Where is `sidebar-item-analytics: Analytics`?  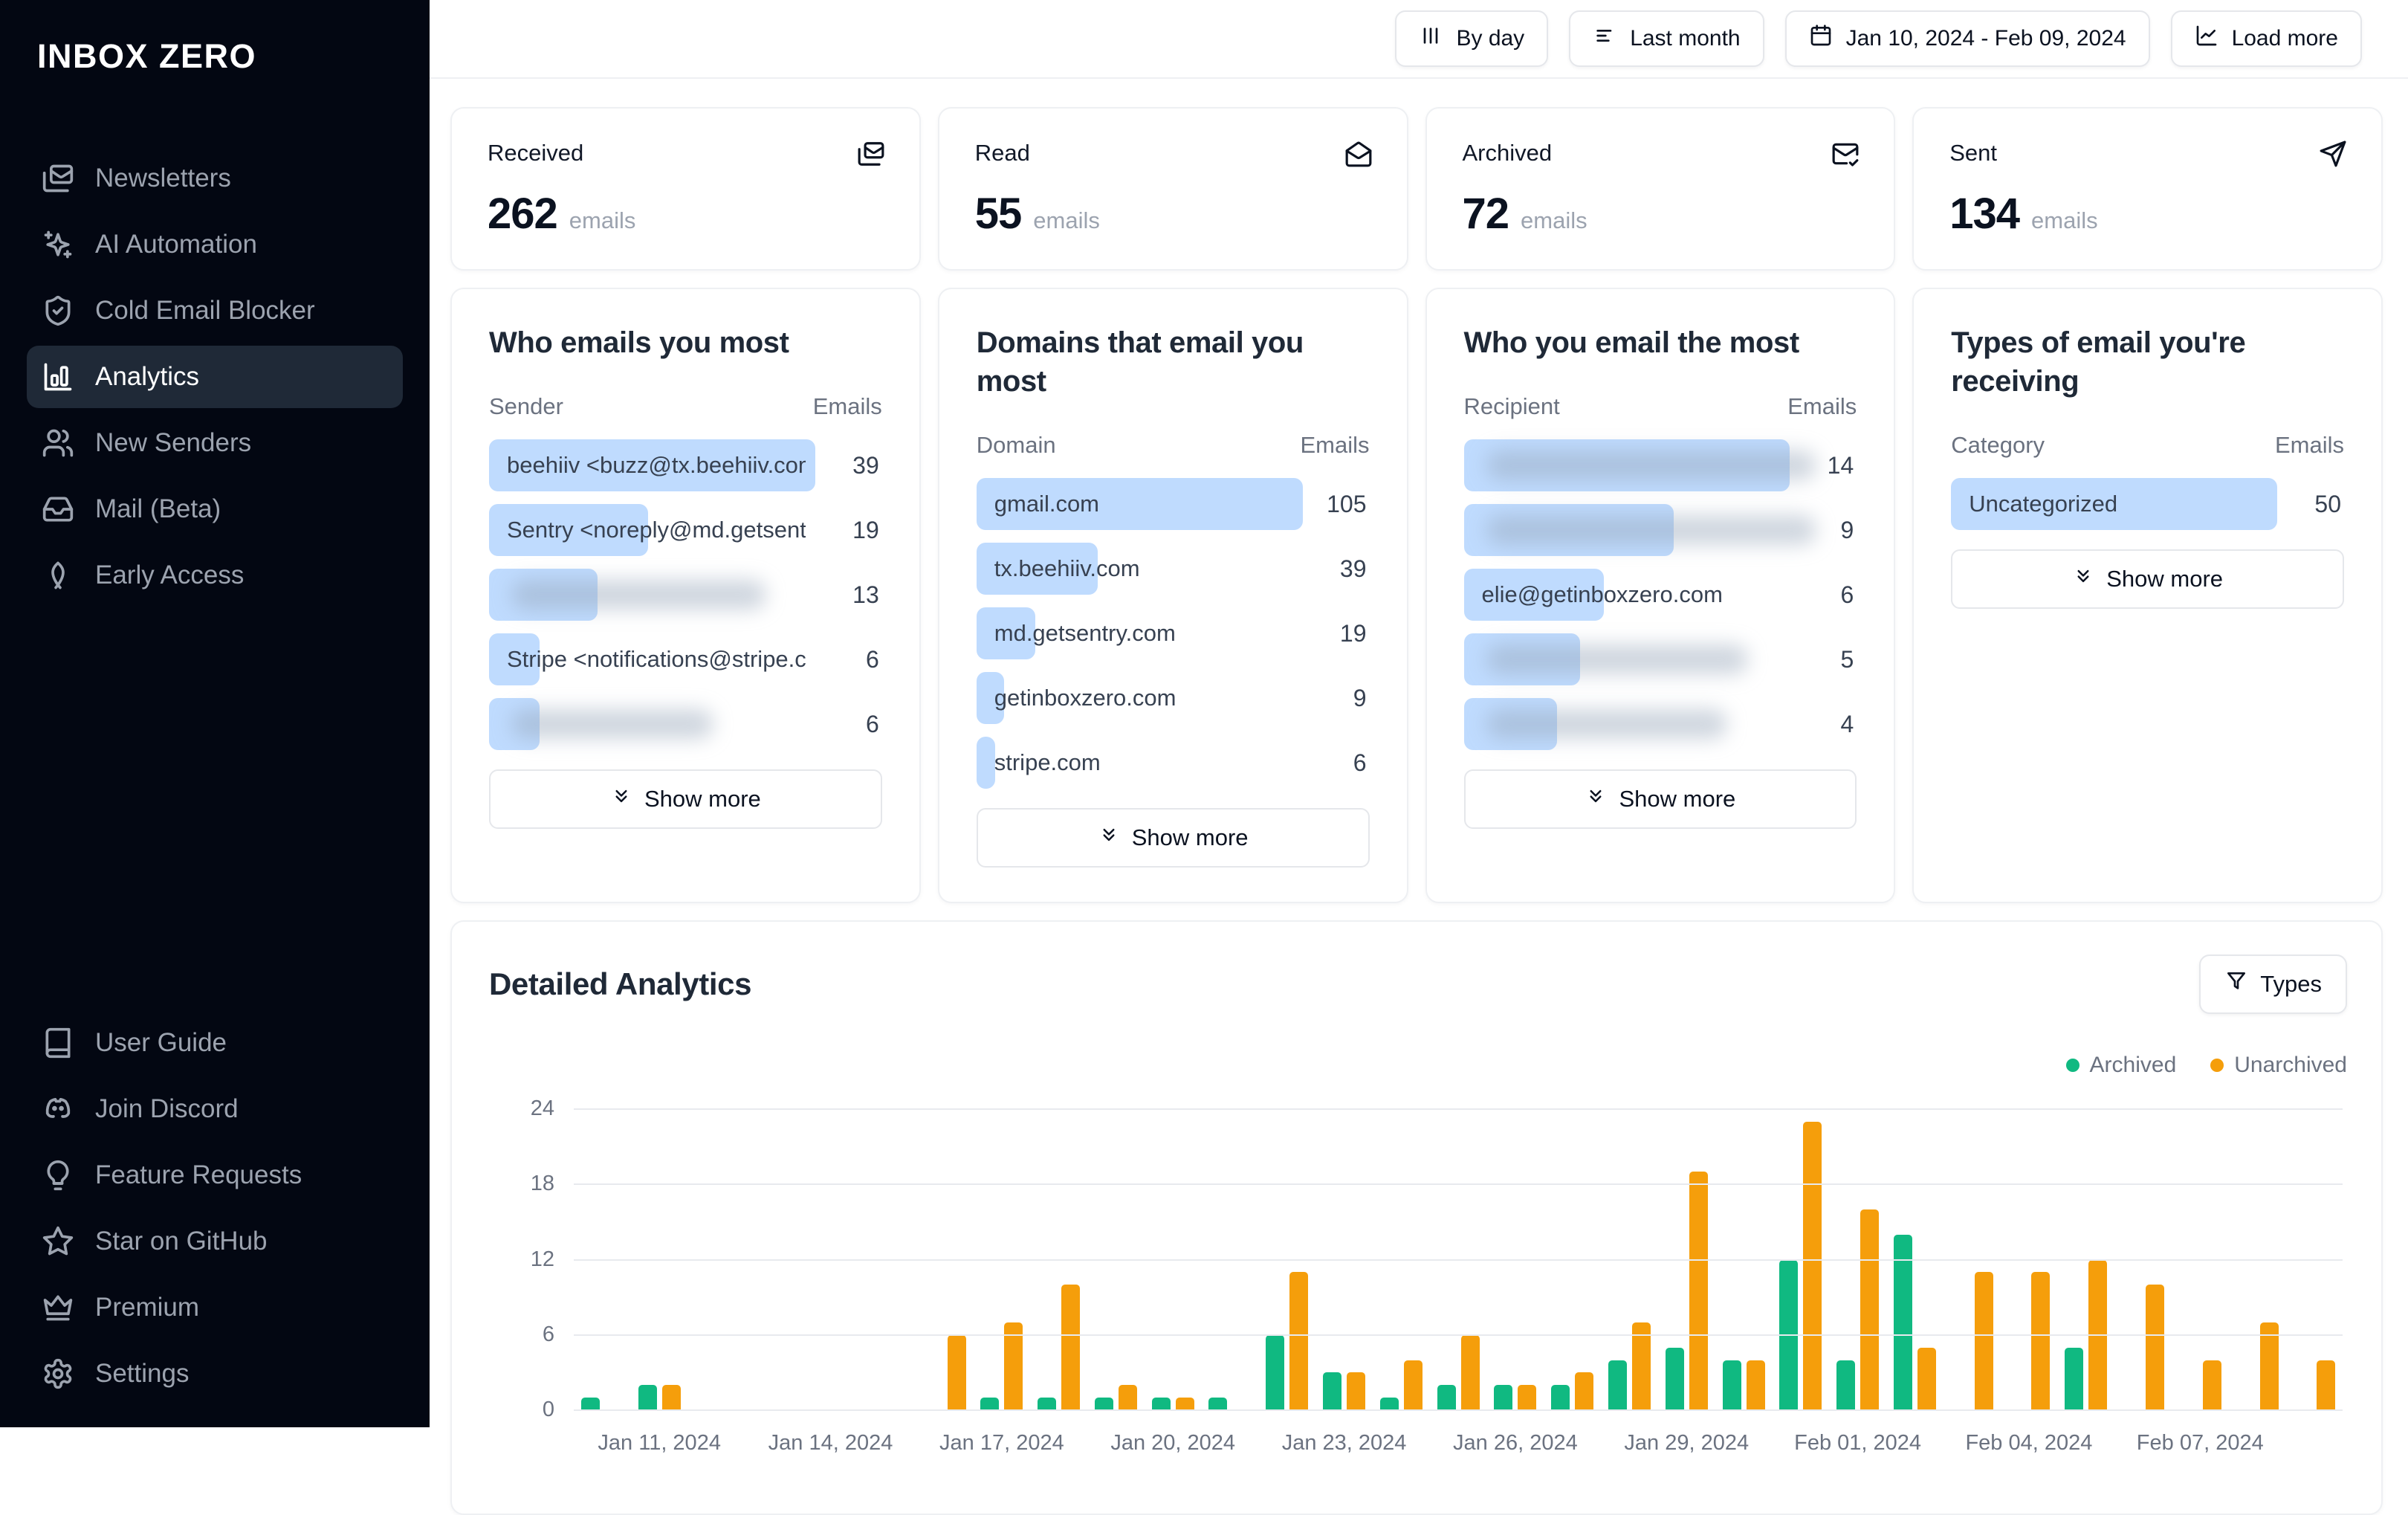 sidebar-item-analytics: Analytics is located at coordinates (215, 377).